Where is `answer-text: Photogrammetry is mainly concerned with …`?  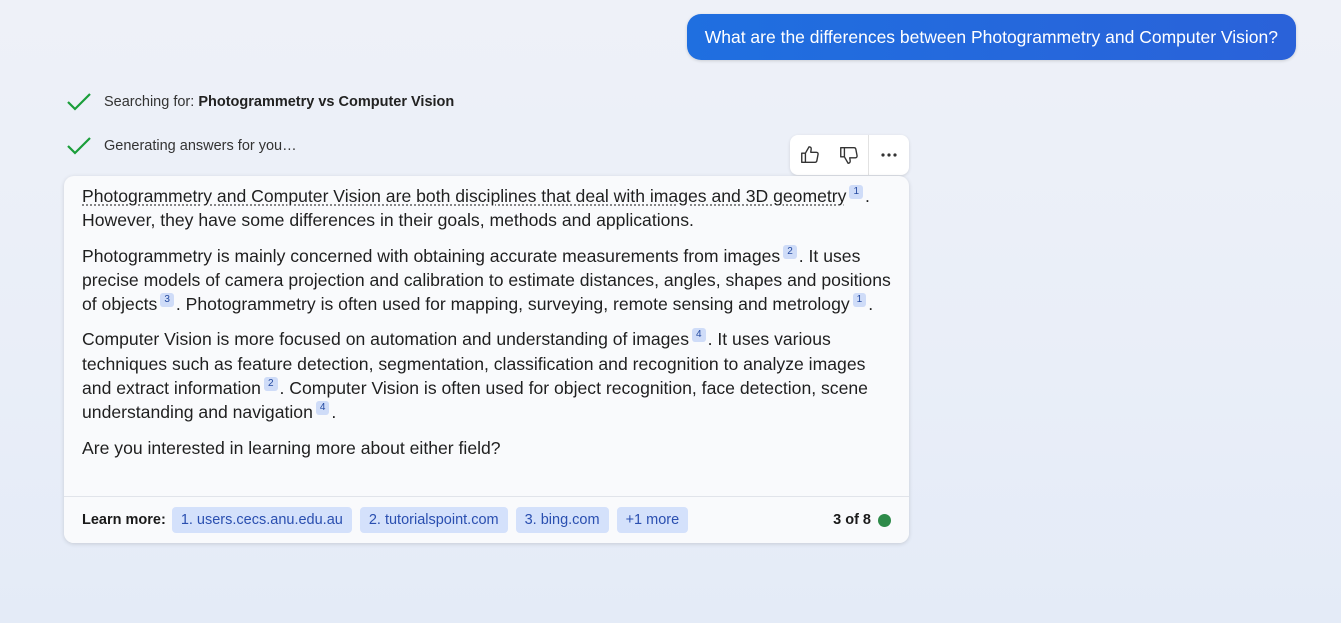 answer-text: Photogrammetry is mainly concerned with … is located at coordinates (431, 255).